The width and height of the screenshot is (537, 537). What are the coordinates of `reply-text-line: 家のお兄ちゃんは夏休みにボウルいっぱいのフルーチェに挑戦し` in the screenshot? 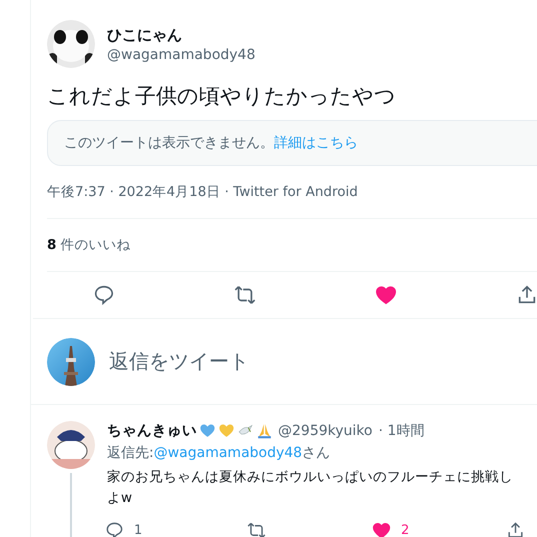 It's located at (310, 477).